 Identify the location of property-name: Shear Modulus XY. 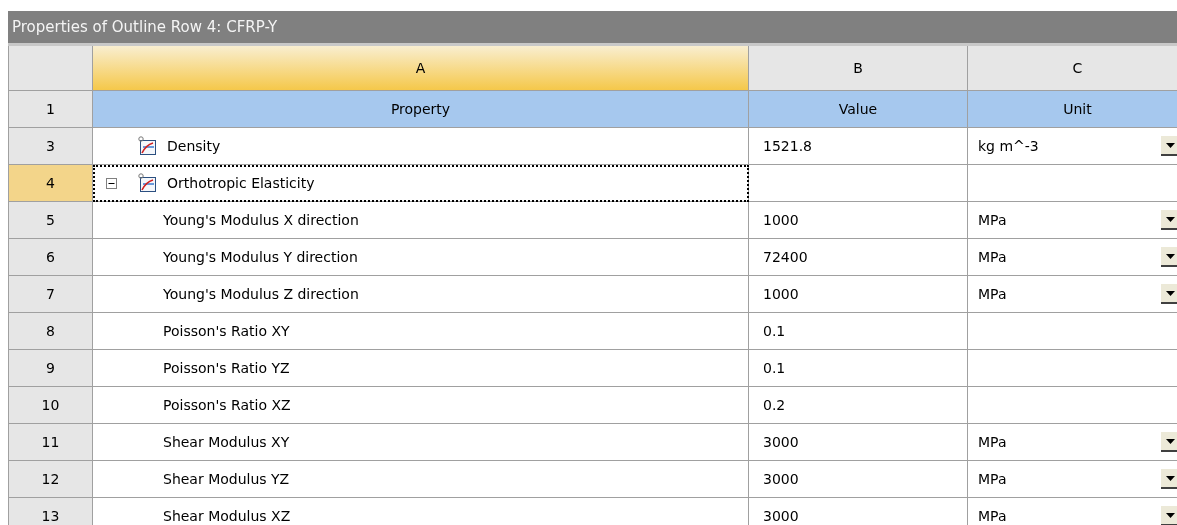
(226, 442).